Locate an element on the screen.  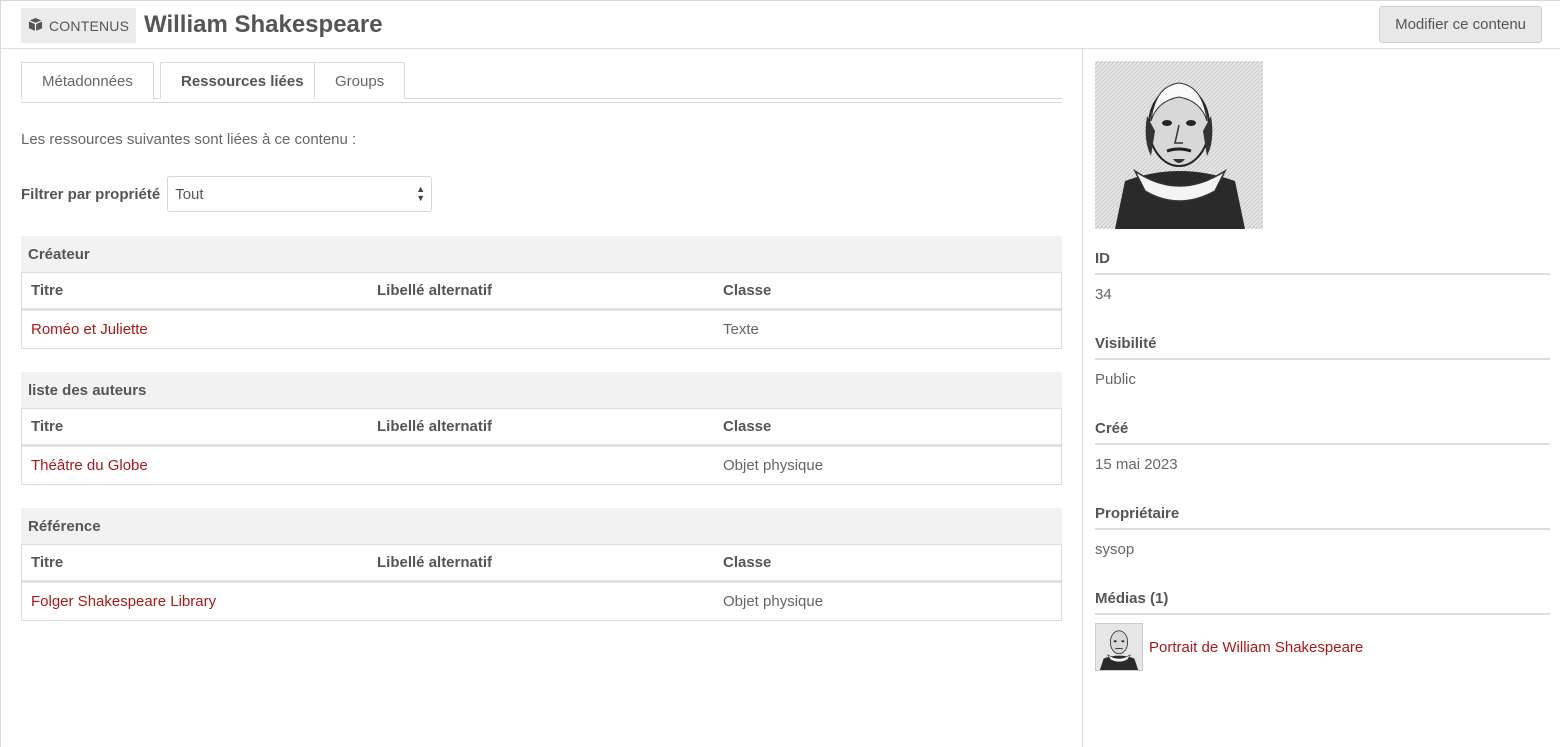
edit-content-button: Modifier ce contenu is located at coordinates (1460, 24).